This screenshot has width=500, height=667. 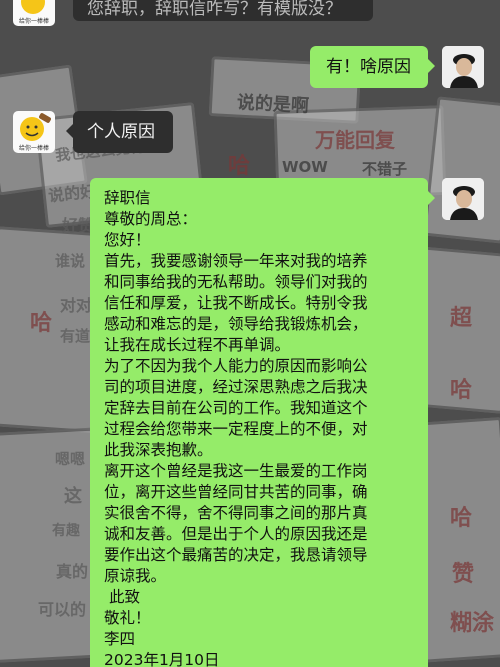 I want to click on letter-line: 原谅我。, so click(x=135, y=576).